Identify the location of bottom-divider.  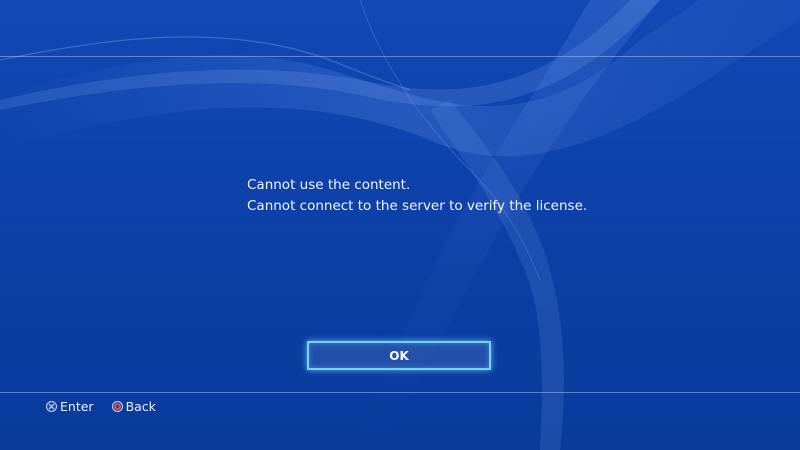
(400, 392).